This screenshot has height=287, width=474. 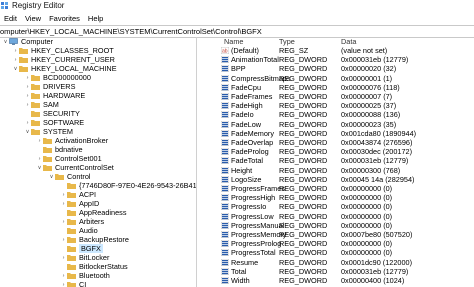 What do you see at coordinates (246, 124) in the screenshot?
I see `value-name: FadeLow` at bounding box center [246, 124].